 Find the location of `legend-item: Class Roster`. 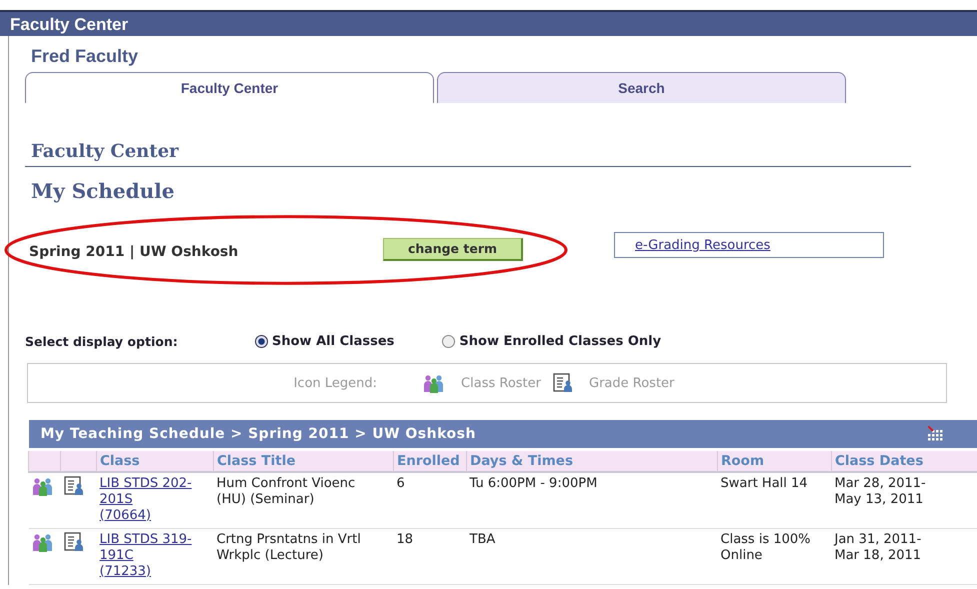

legend-item: Class Roster is located at coordinates (501, 383).